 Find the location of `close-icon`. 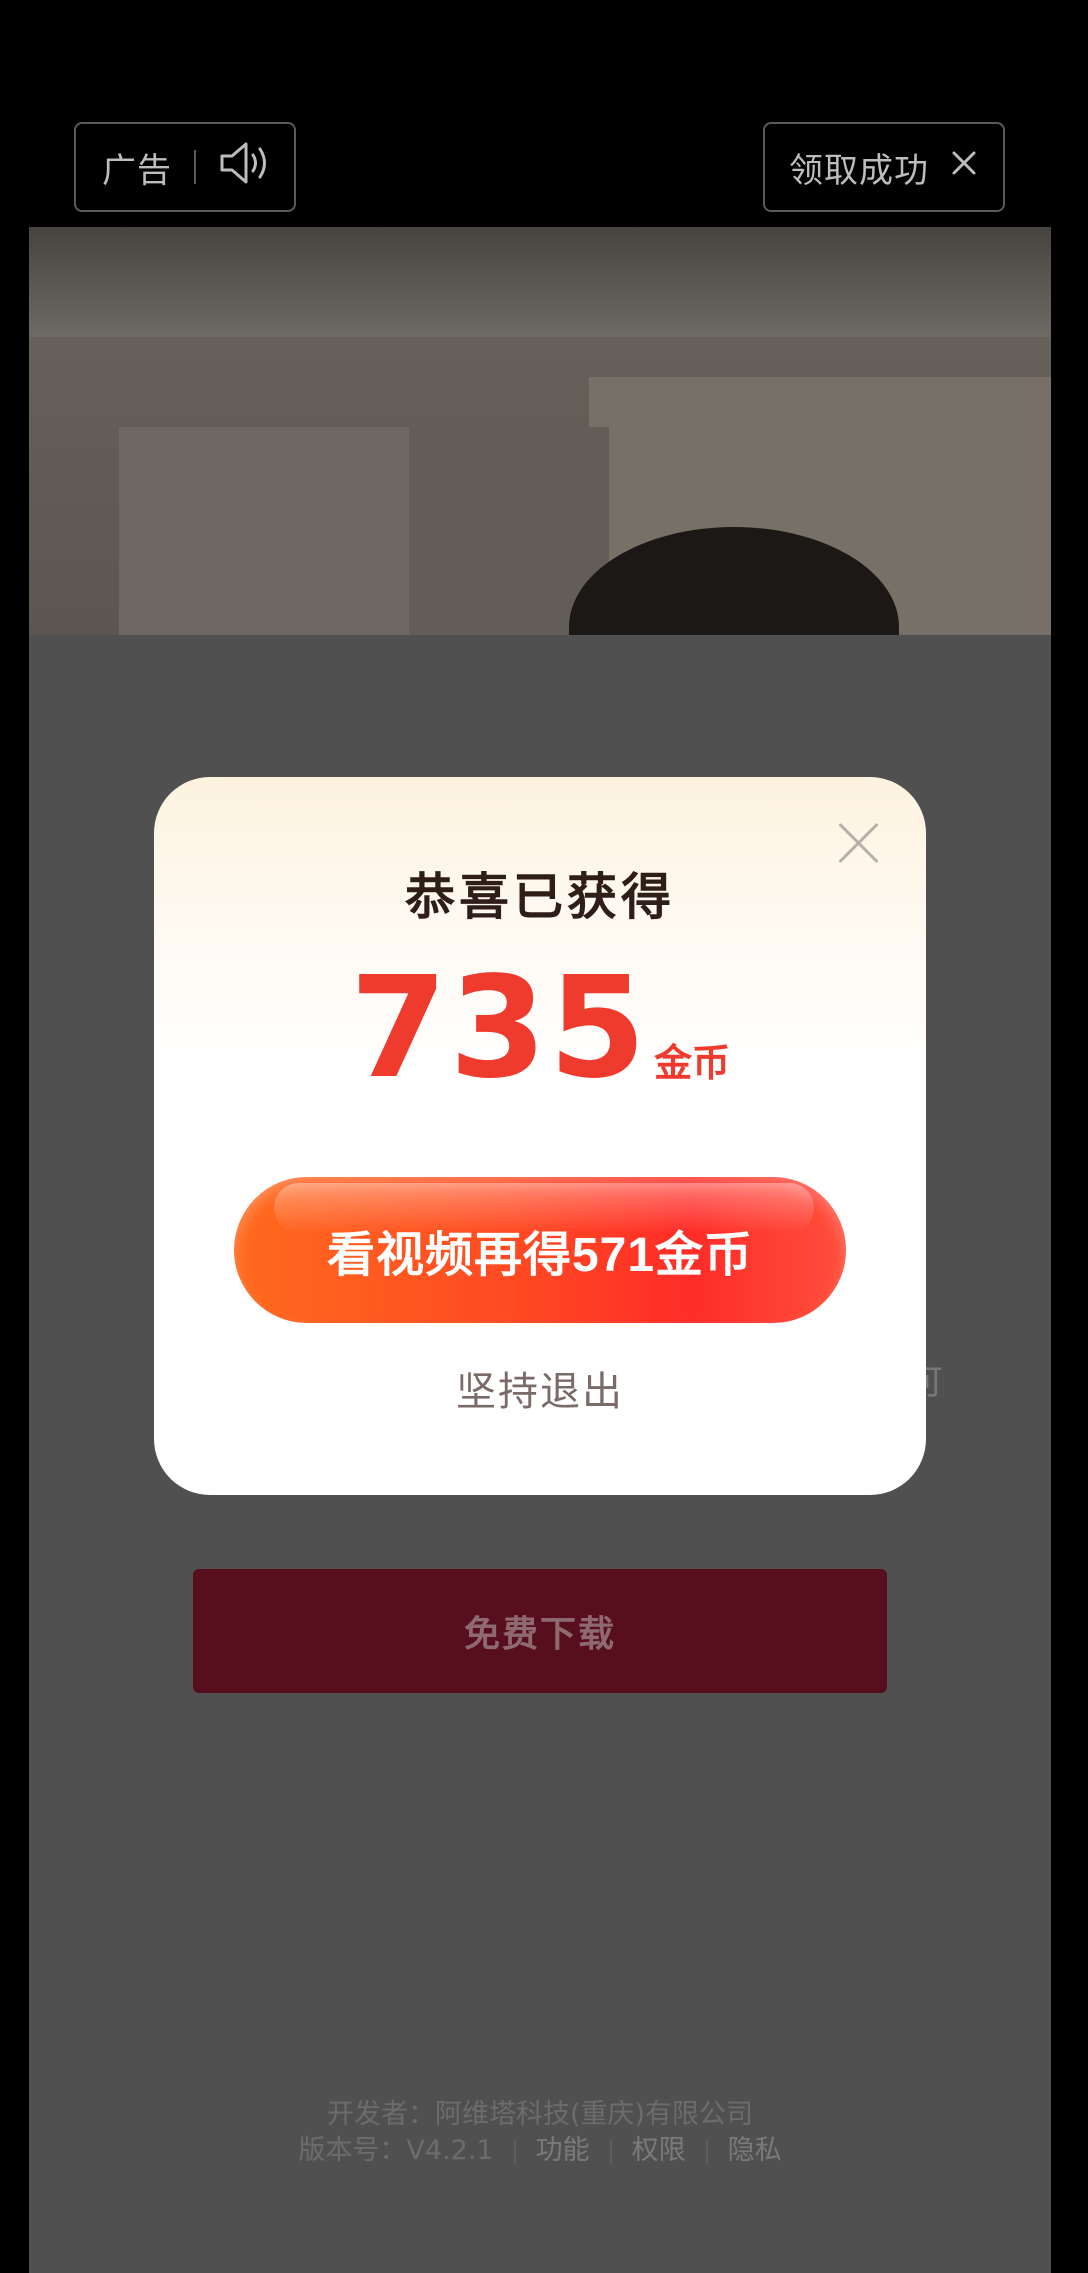

close-icon is located at coordinates (964, 167).